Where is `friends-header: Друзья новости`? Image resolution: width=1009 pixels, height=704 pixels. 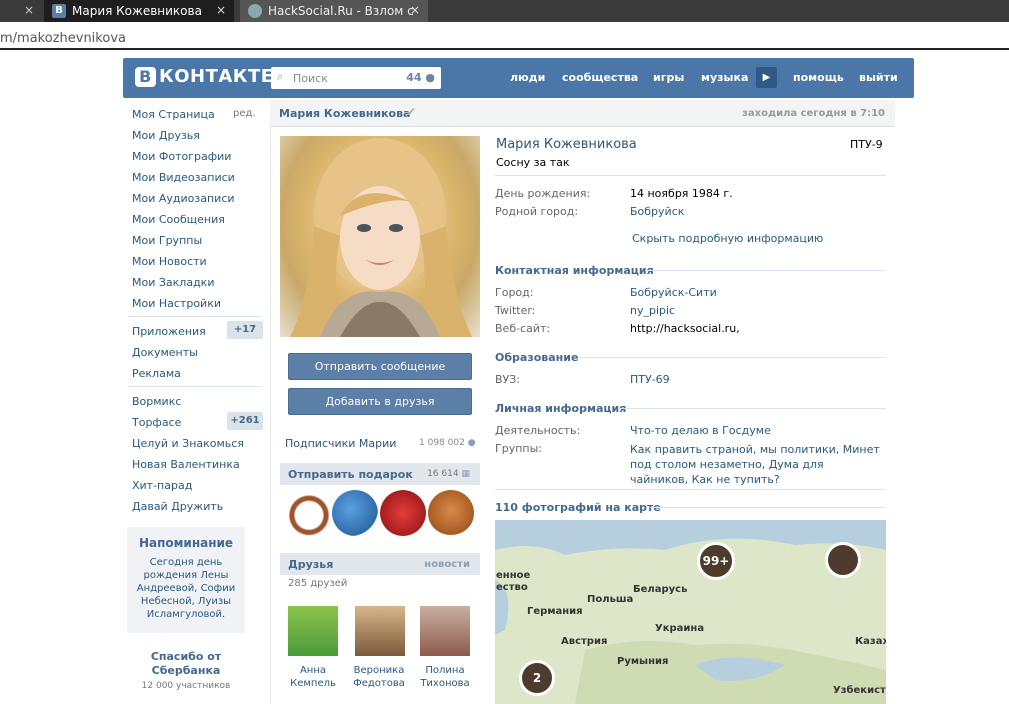
friends-header: Друзья новости is located at coordinates (380, 564).